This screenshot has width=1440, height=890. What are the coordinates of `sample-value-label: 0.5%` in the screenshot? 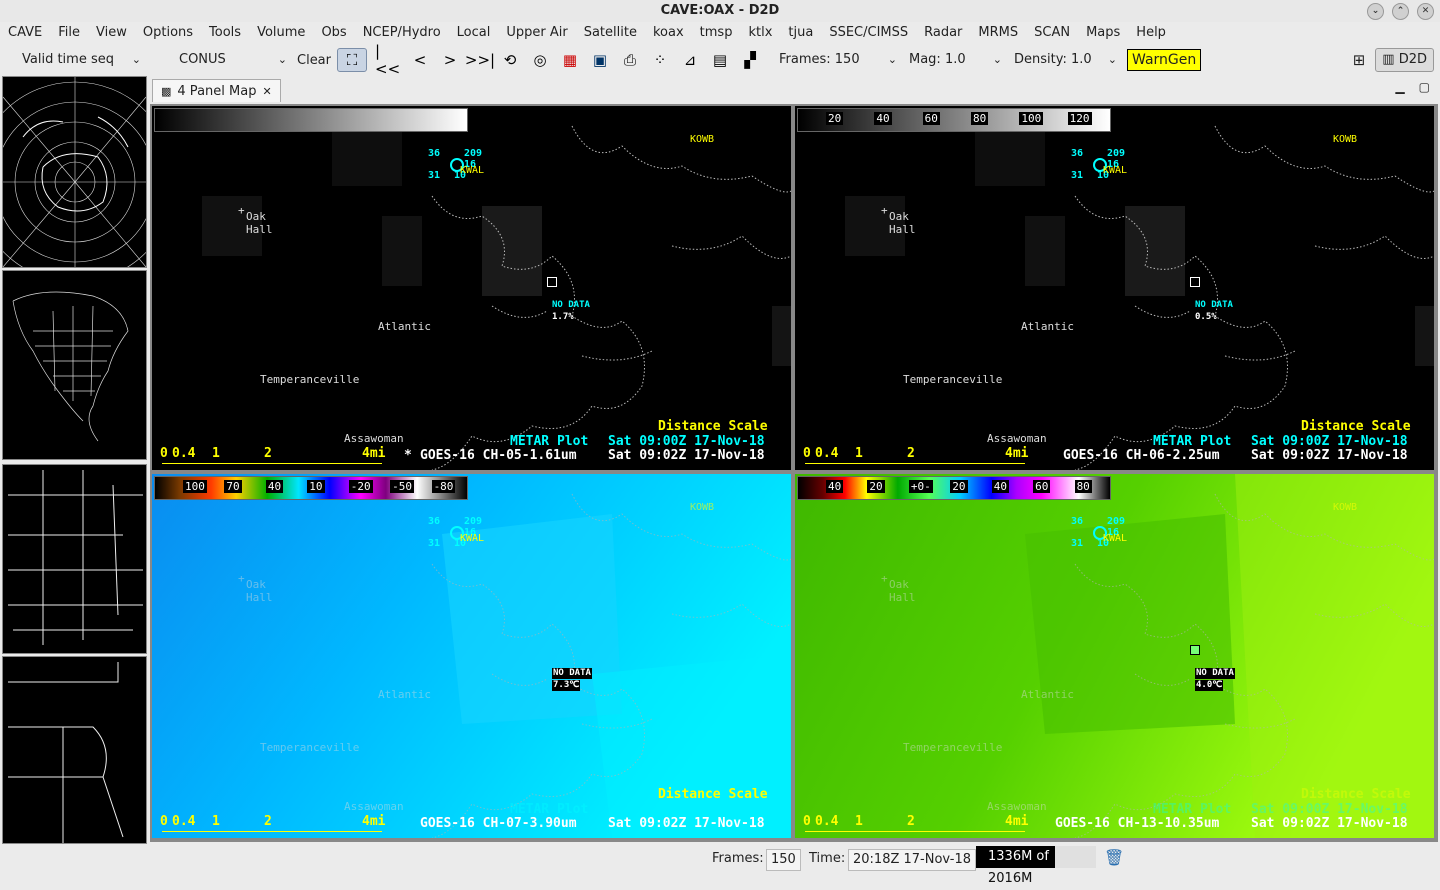 It's located at (1206, 317).